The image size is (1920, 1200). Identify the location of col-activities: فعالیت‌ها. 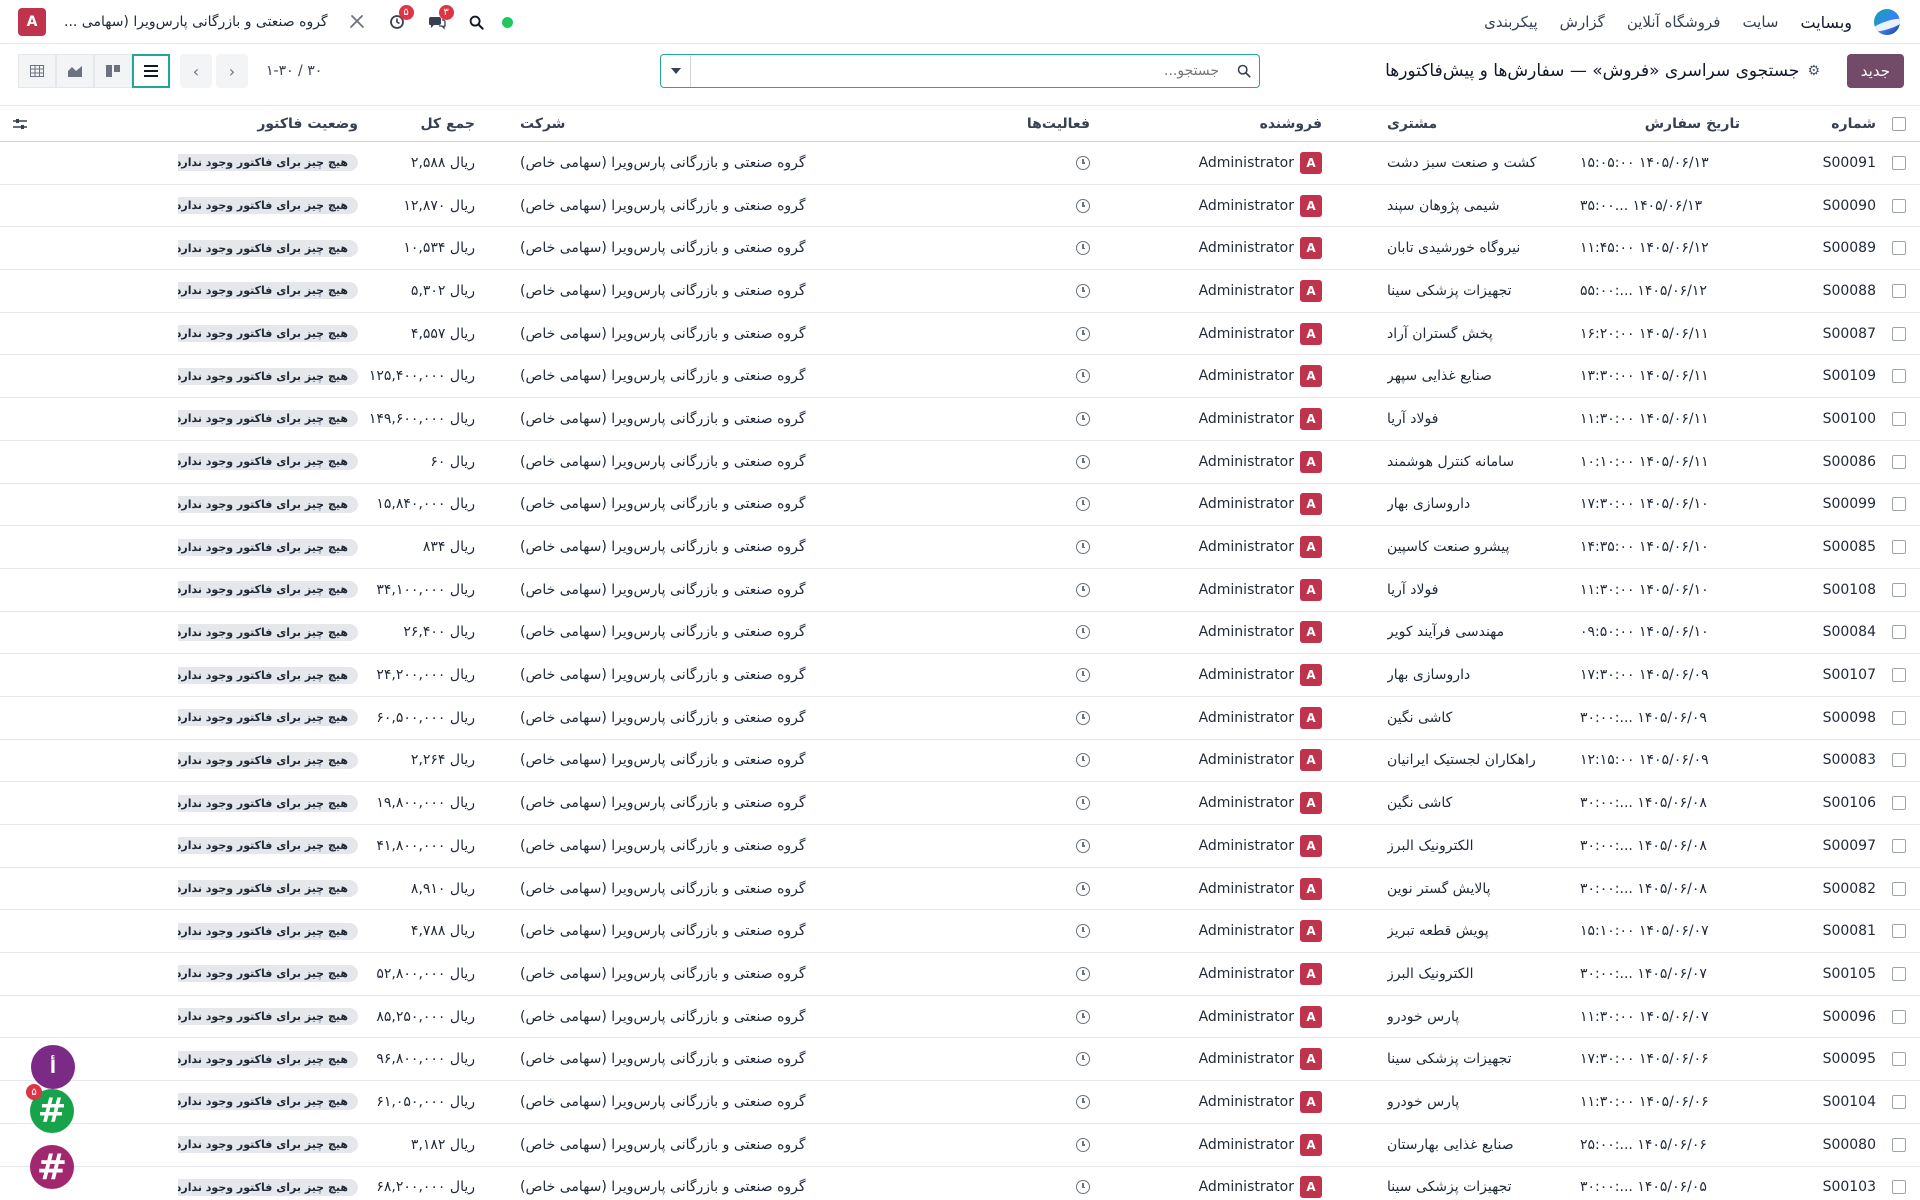
(1030, 123).